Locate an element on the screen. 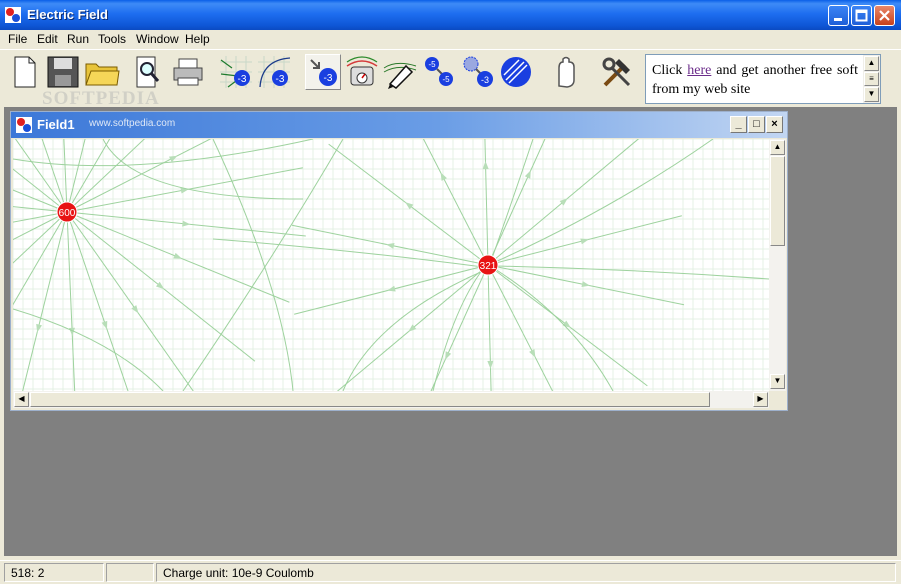  ad-scrollbar: ▲ ≡ ▼ is located at coordinates (871, 79).